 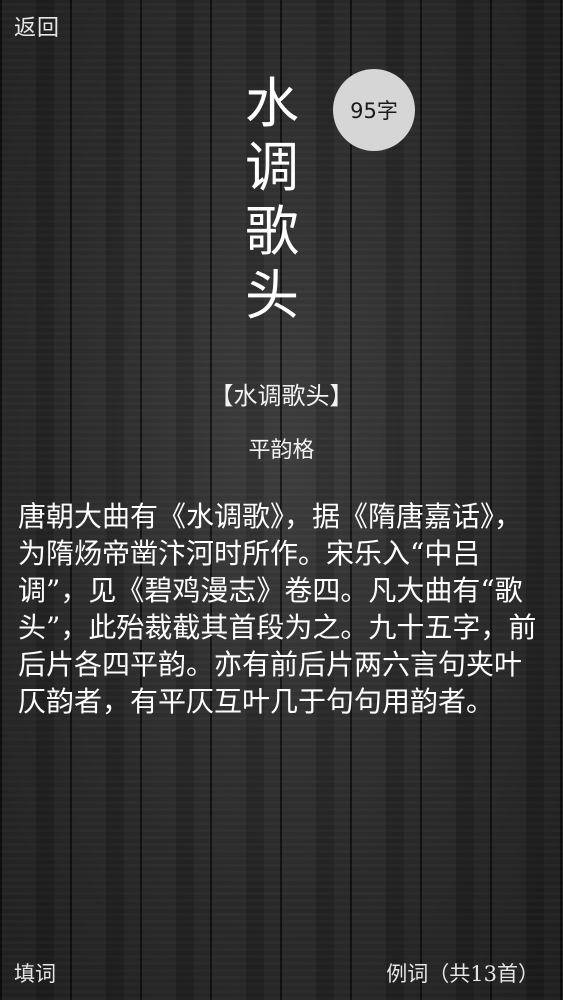 I want to click on word-count-badge: 95字, so click(x=374, y=110).